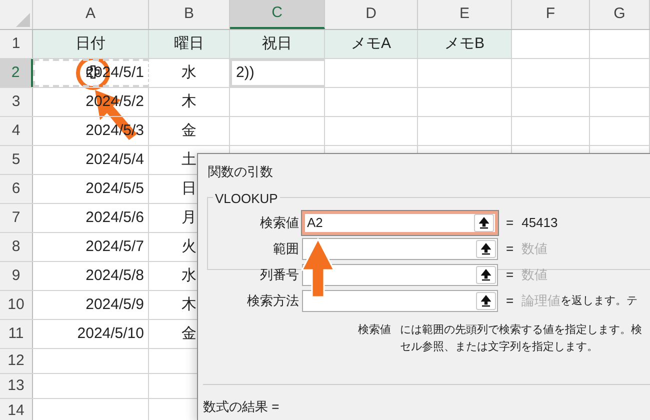 Image resolution: width=650 pixels, height=420 pixels. I want to click on row-header: 13, so click(16, 386).